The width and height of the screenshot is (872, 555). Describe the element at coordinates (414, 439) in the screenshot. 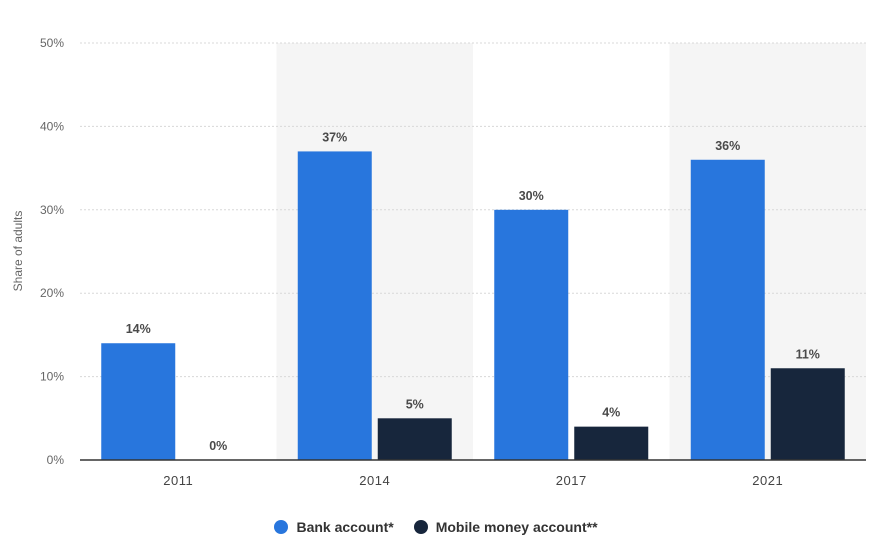

I see `bar-mobile-money-2014` at that location.